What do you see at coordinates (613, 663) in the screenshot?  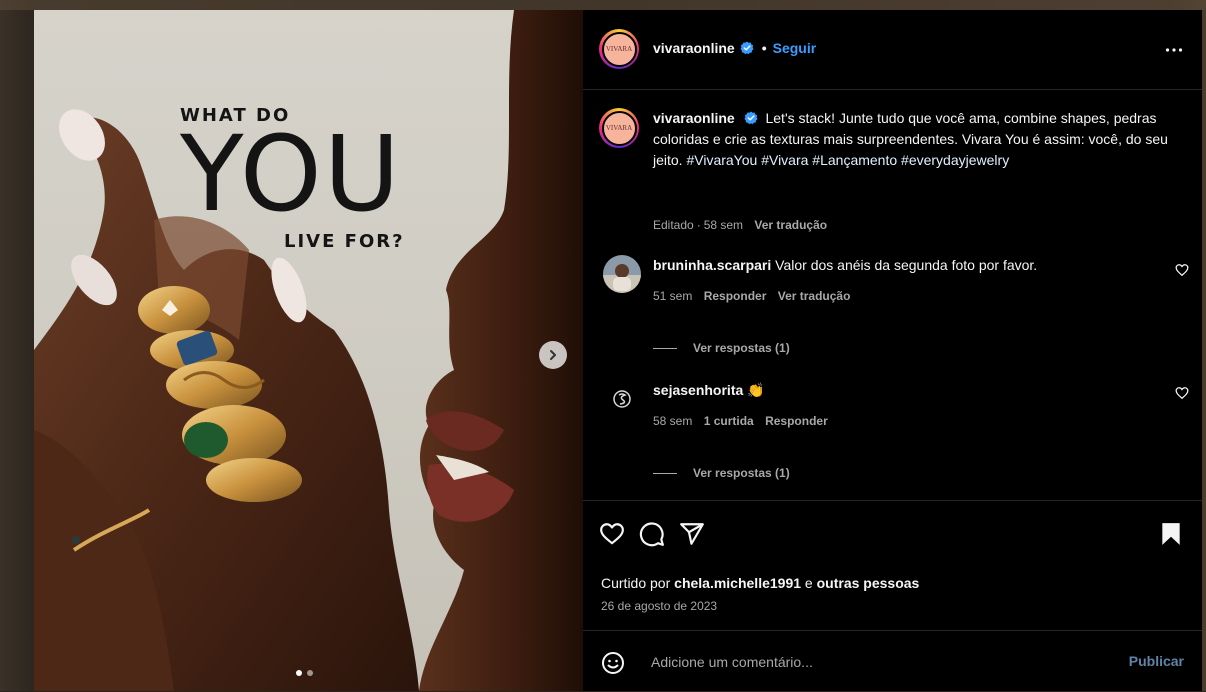 I see `emoji-picker-icon` at bounding box center [613, 663].